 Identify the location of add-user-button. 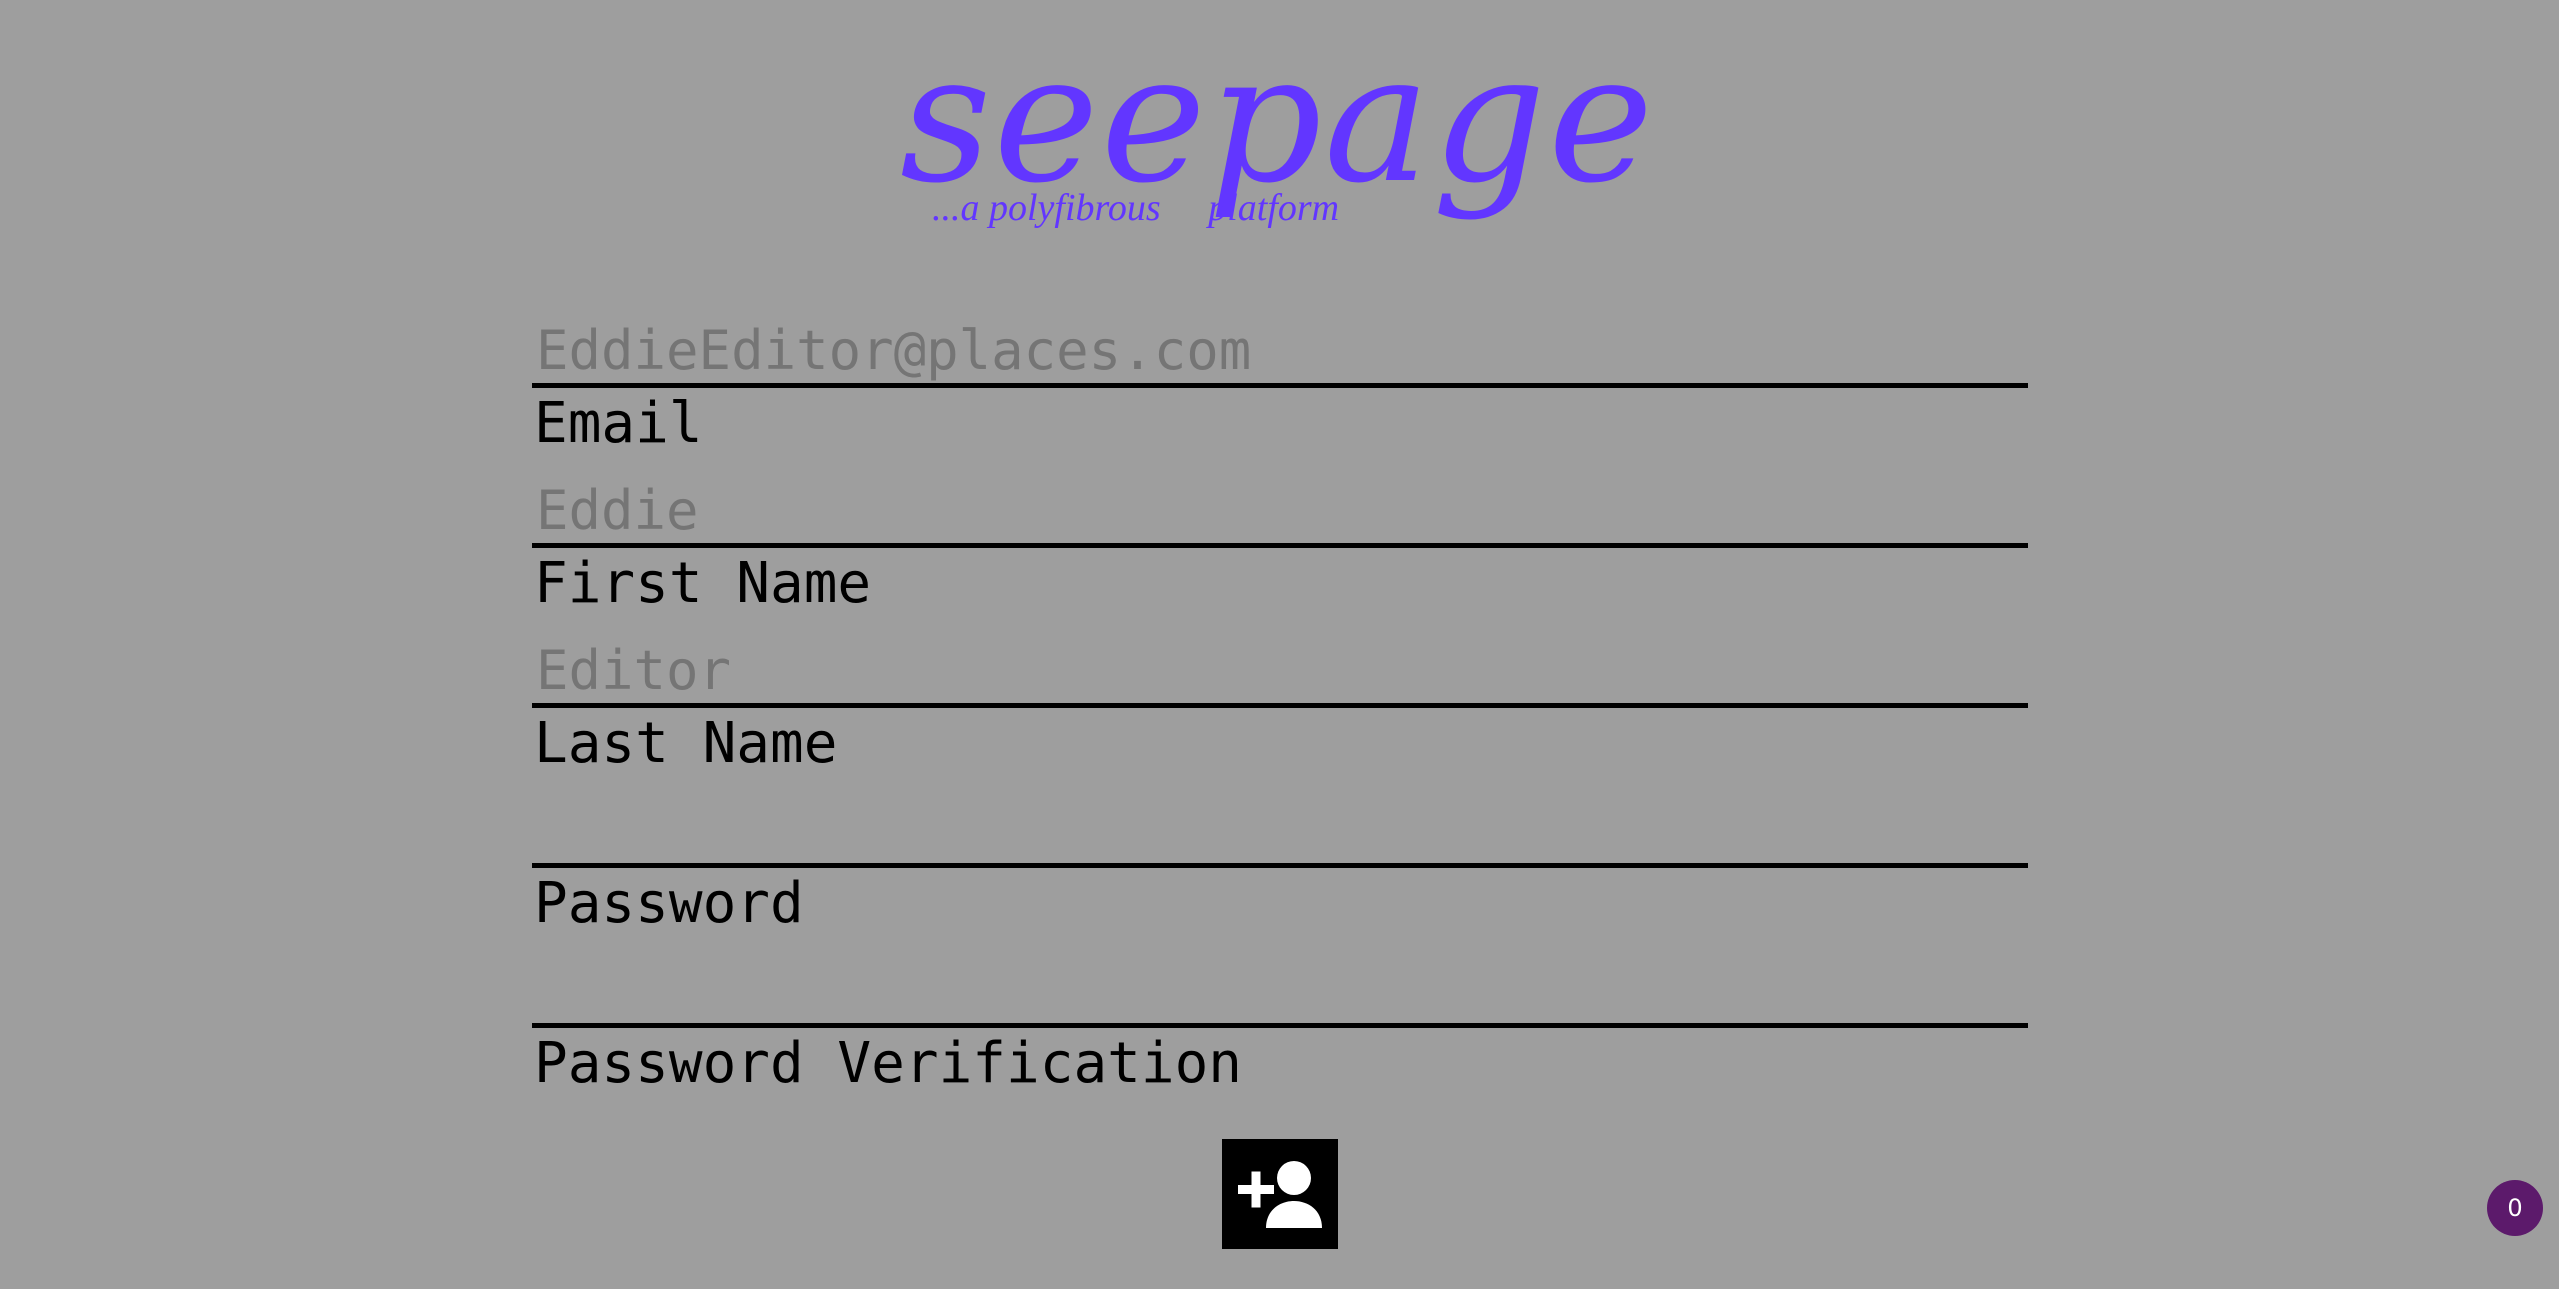
(1280, 1194).